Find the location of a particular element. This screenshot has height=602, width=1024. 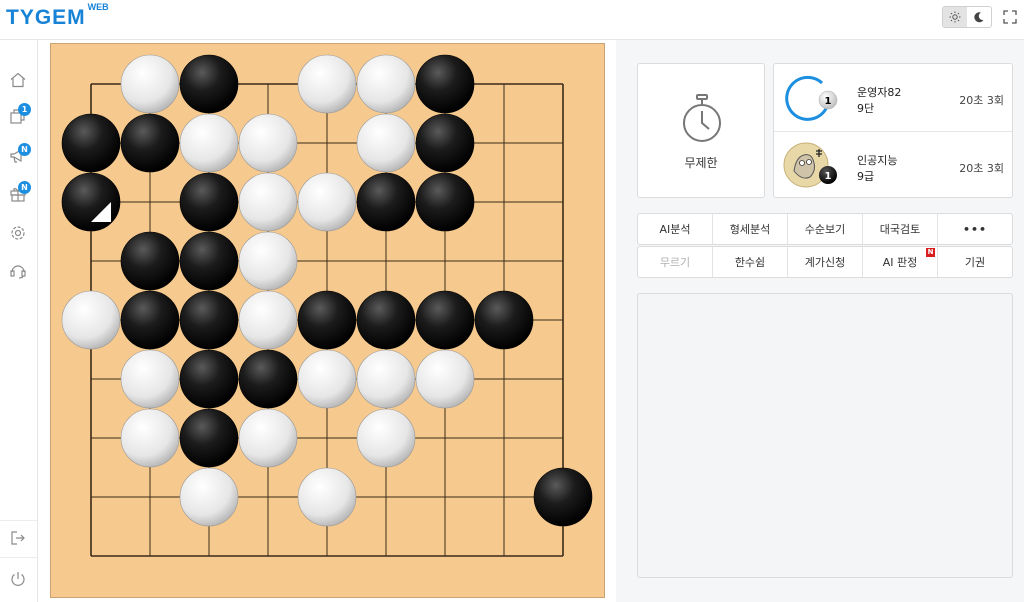

players-card: 1 운영자82 9단 20초 3회 1 인공지능 9급 20초 3회 is located at coordinates (893, 130).